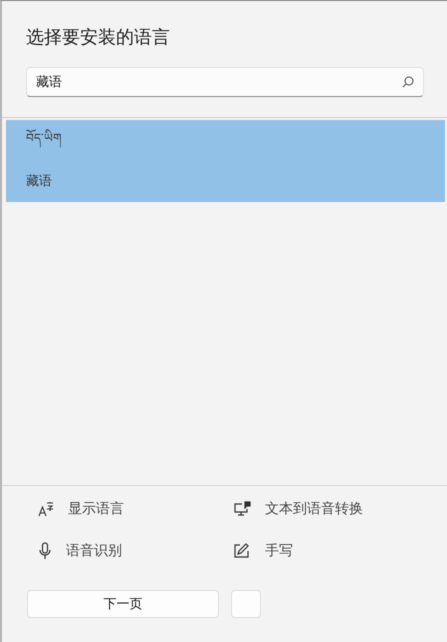 Image resolution: width=447 pixels, height=642 pixels. What do you see at coordinates (96, 509) in the screenshot?
I see `feature-label: 显示语言` at bounding box center [96, 509].